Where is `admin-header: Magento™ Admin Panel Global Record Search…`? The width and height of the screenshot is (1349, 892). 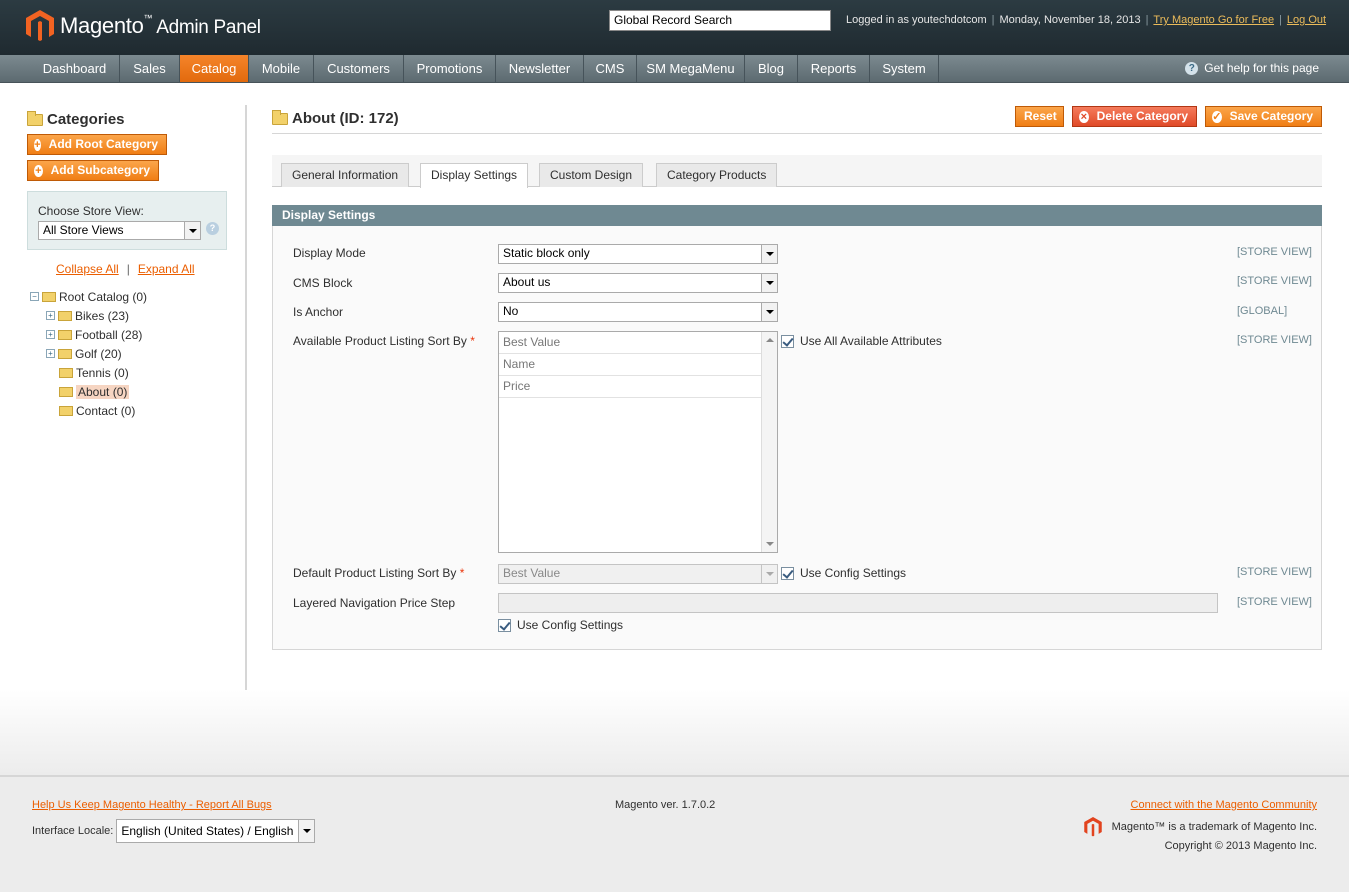
admin-header: Magento™ Admin Panel Global Record Search… is located at coordinates (674, 27).